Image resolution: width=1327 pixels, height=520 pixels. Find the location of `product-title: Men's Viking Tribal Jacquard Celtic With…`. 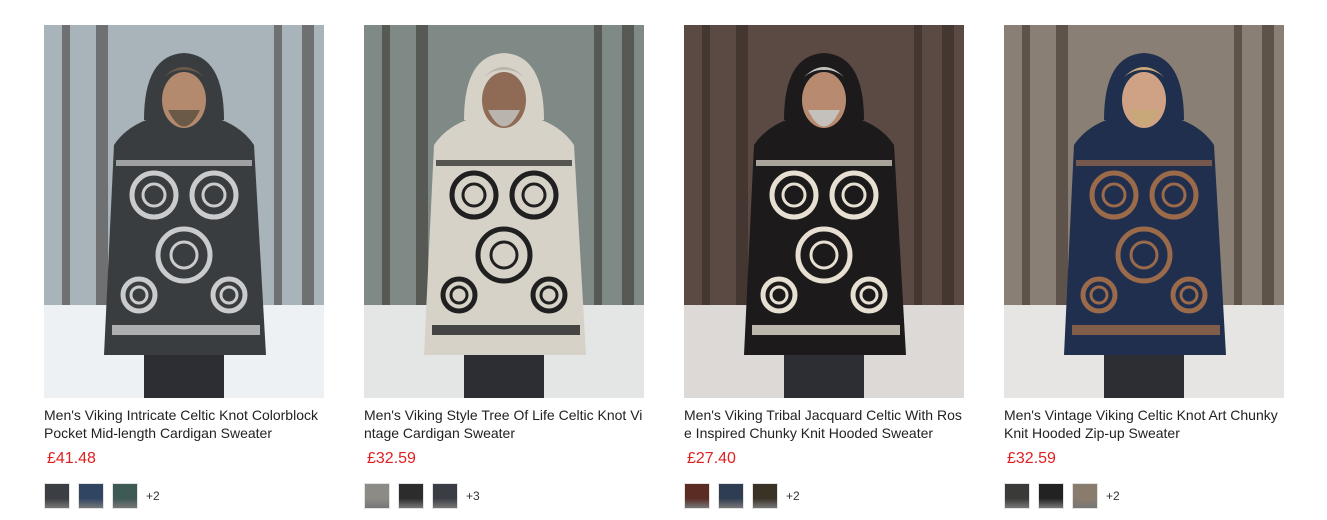

product-title: Men's Viking Tribal Jacquard Celtic With… is located at coordinates (824, 424).